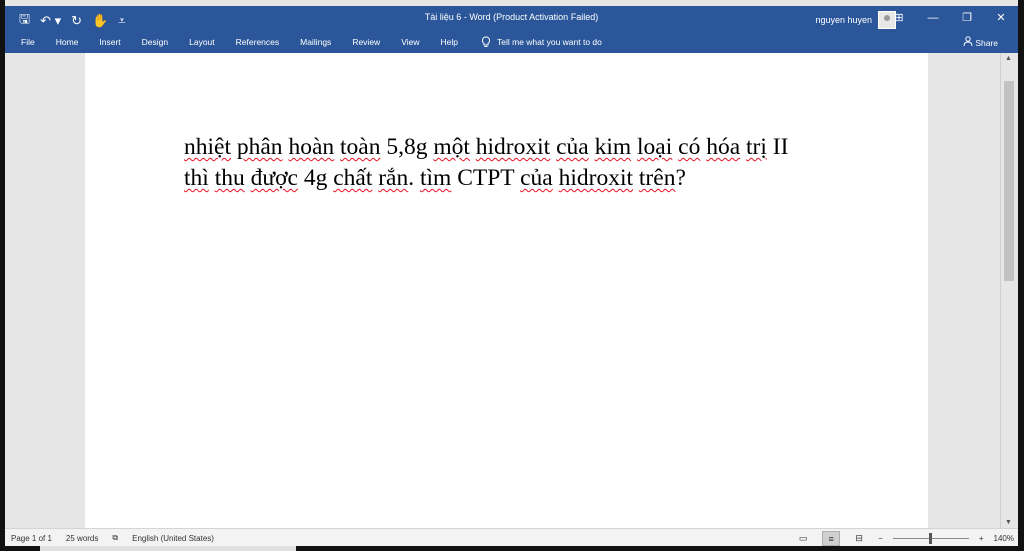 The height and width of the screenshot is (551, 1024). Describe the element at coordinates (360, 147) in the screenshot. I see `spelling-error-word: toàn` at that location.